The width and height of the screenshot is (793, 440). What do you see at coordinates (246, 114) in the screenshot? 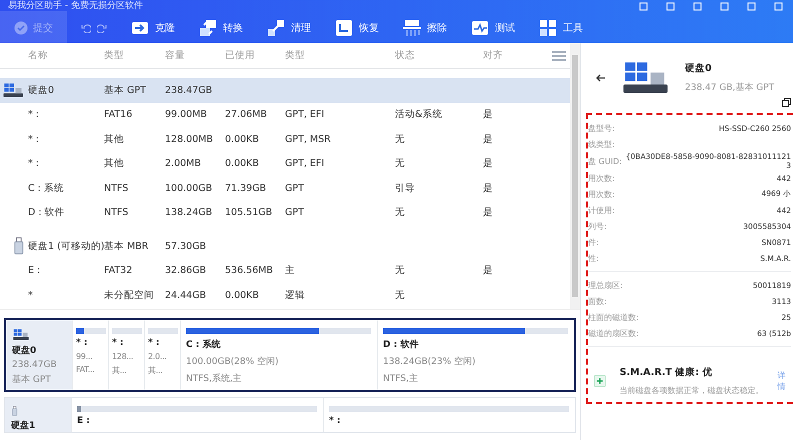
I see `table-cell-text: 27.06MB` at bounding box center [246, 114].